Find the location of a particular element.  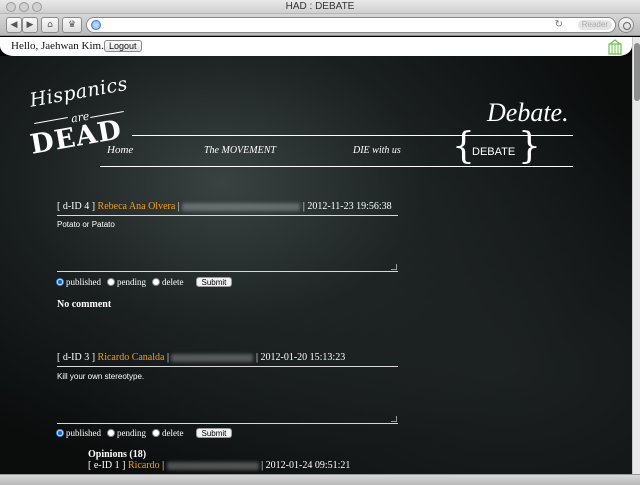

opinion-author: Ricardo is located at coordinates (144, 465).